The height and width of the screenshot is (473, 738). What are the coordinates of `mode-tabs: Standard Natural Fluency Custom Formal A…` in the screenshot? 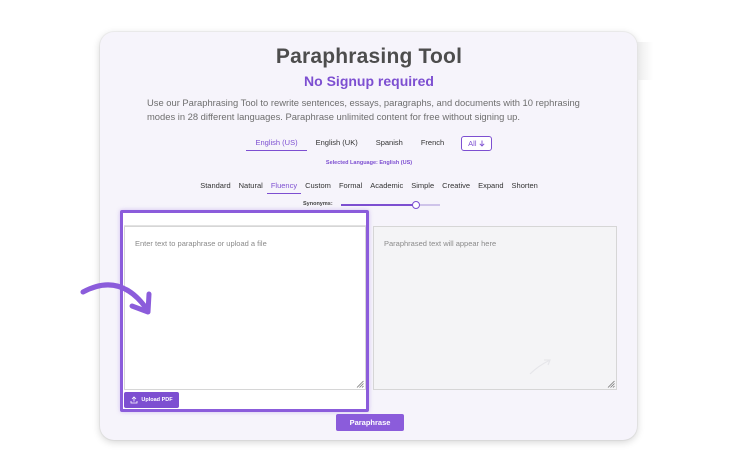 It's located at (369, 186).